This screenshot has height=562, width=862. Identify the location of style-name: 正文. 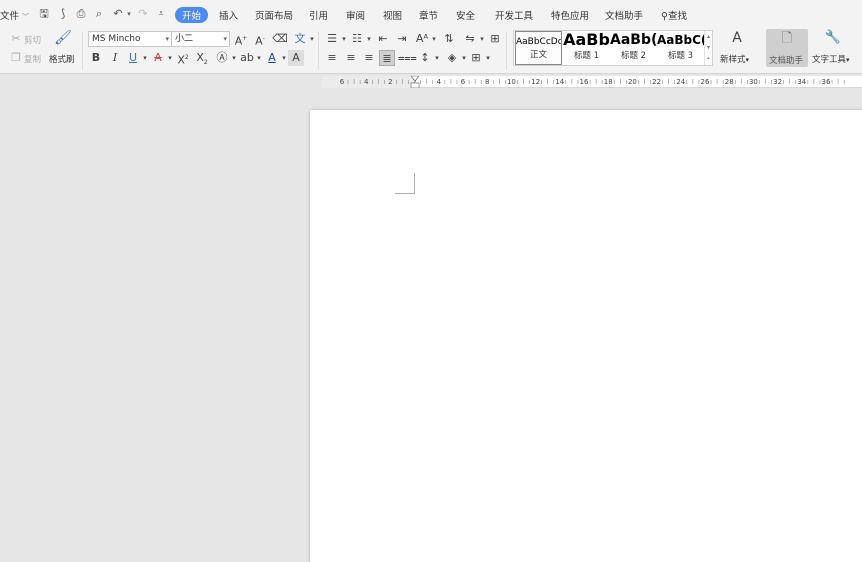
(538, 55).